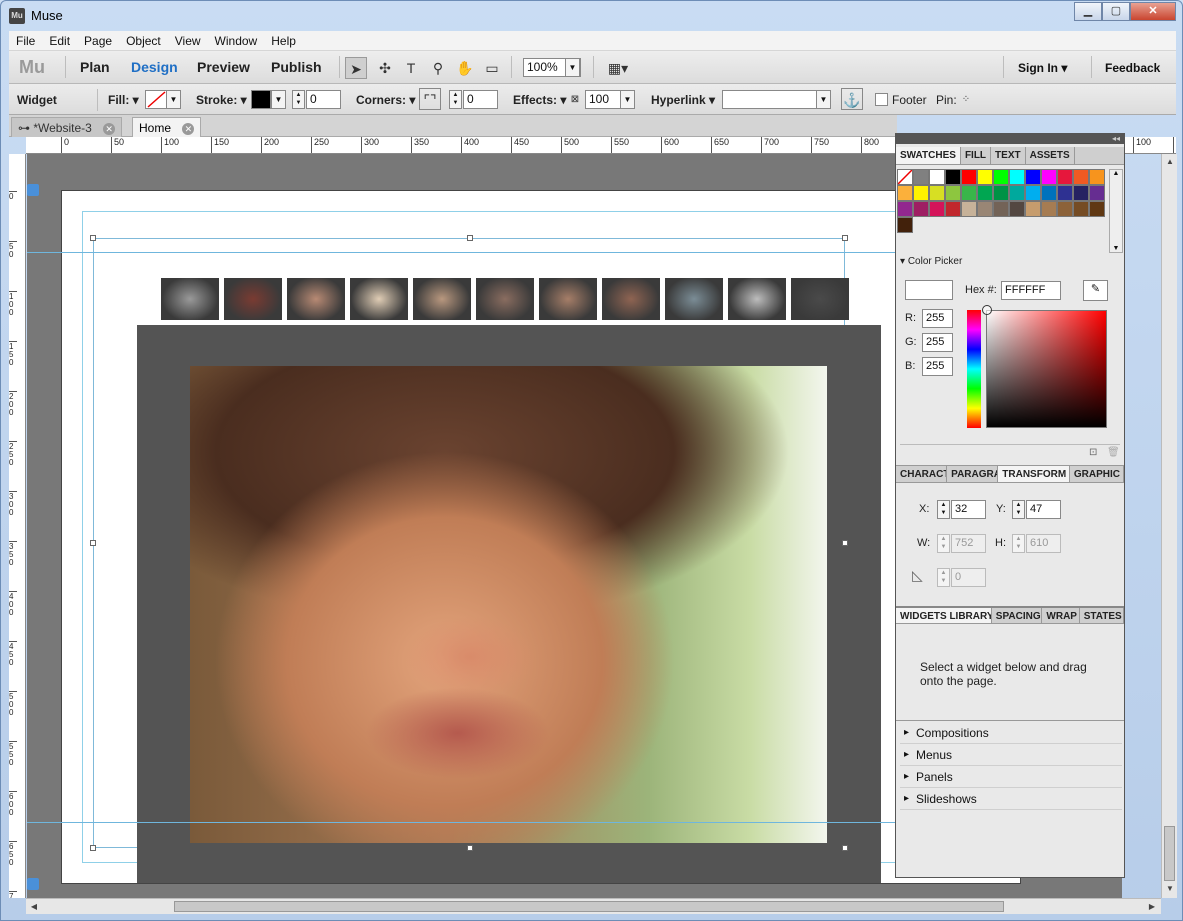 The width and height of the screenshot is (1183, 921). I want to click on hand-tool-icon: ✋, so click(465, 68).